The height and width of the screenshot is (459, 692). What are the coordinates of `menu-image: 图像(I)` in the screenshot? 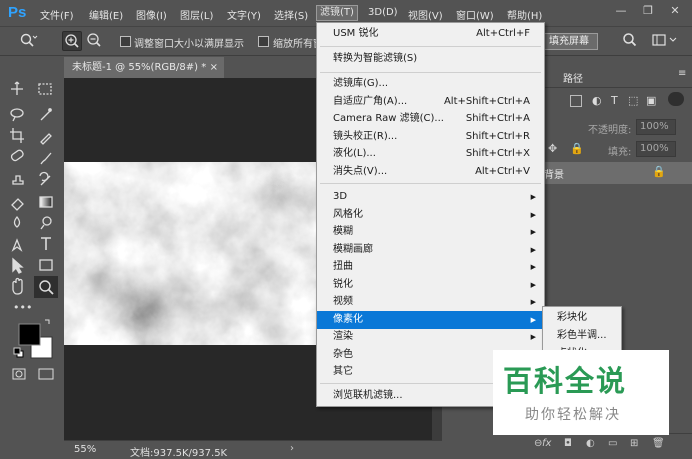 It's located at (151, 14).